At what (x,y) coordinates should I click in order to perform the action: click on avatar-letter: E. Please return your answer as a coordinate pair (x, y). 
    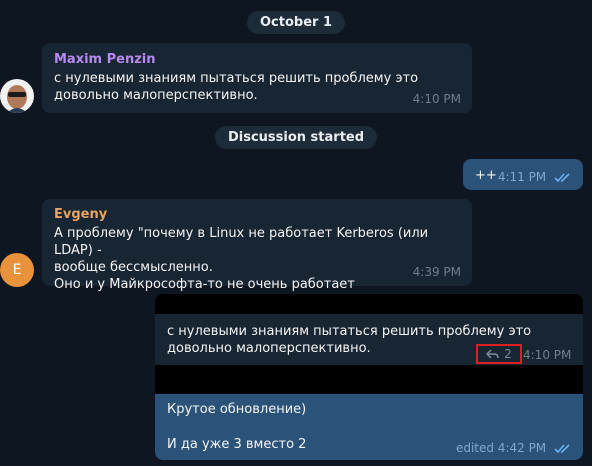
    Looking at the image, I should click on (17, 270).